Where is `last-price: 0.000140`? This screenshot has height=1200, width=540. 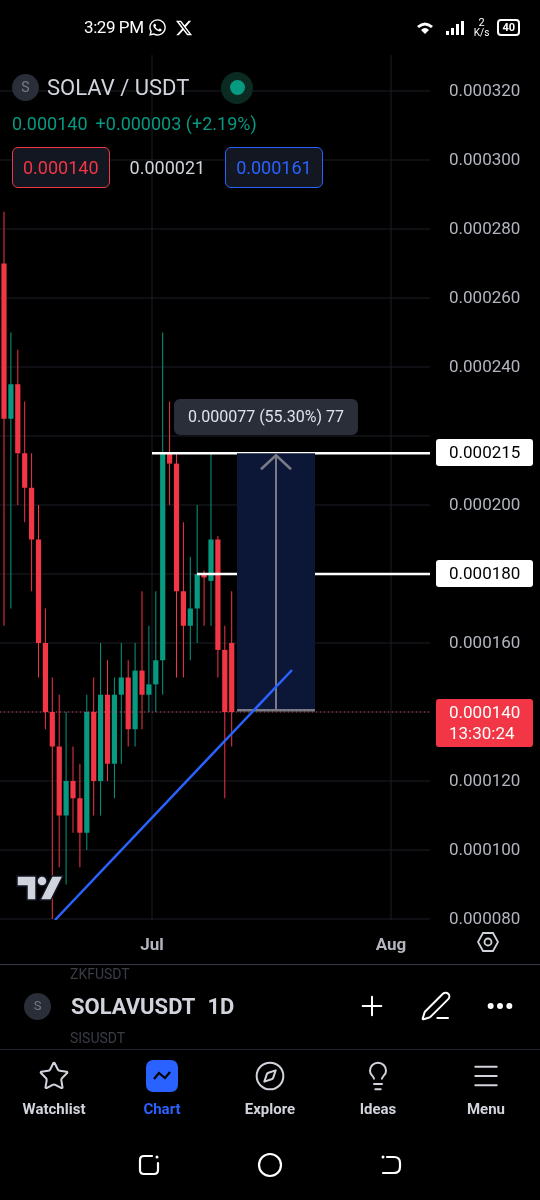
last-price: 0.000140 is located at coordinates (50, 124).